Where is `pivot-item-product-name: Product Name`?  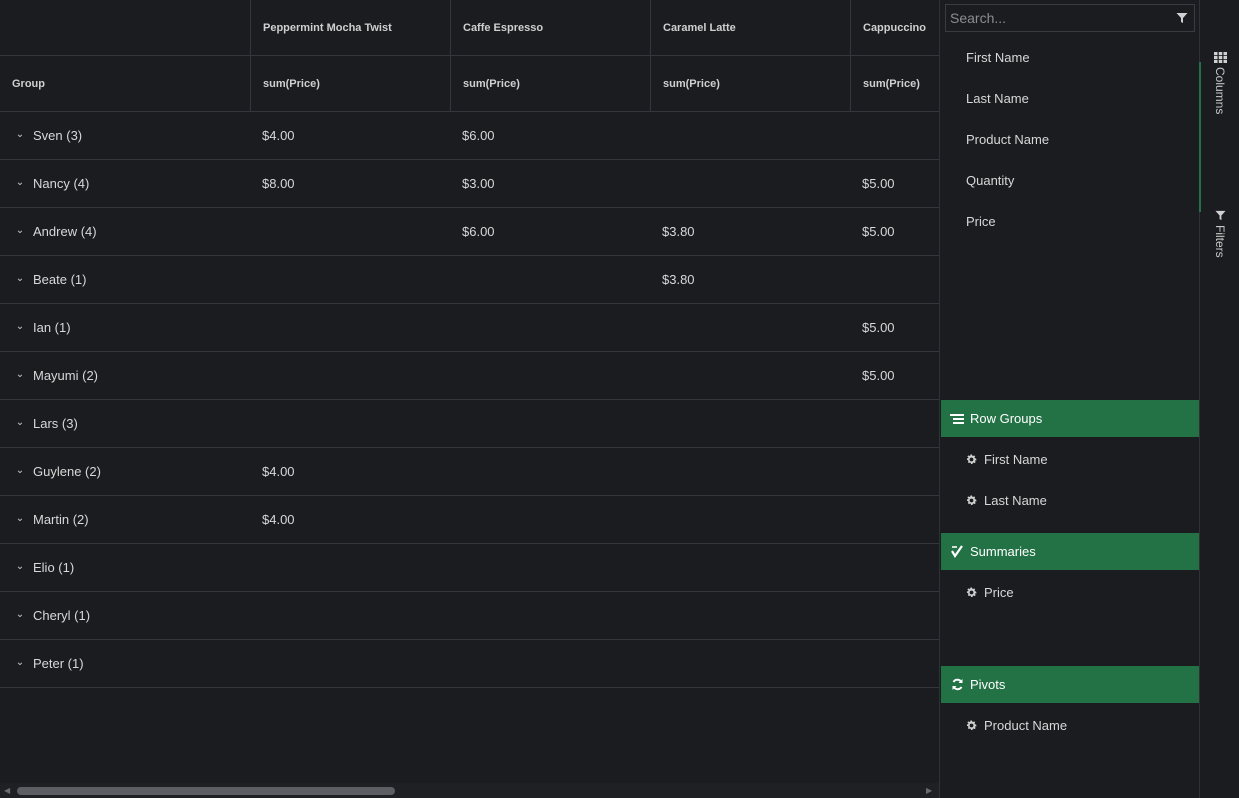 pivot-item-product-name: Product Name is located at coordinates (1016, 725).